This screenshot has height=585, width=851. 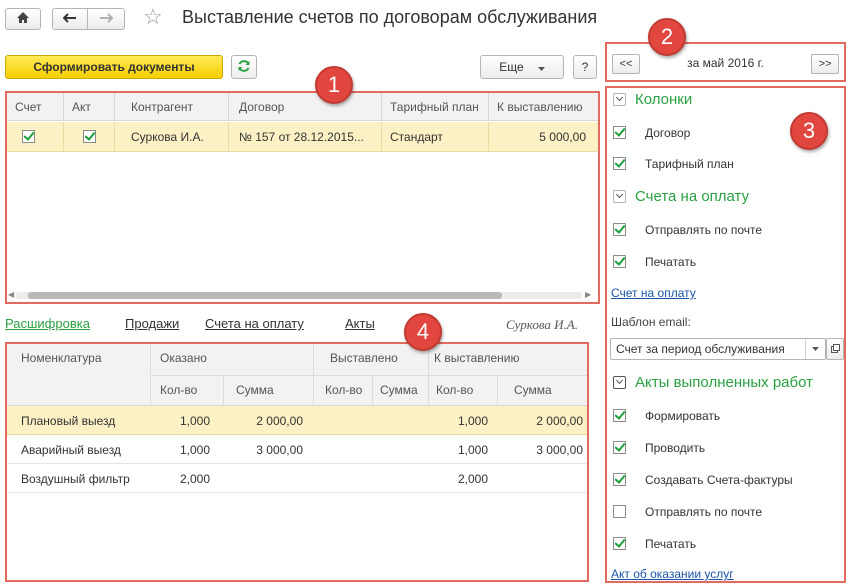 I want to click on collapse-acts-icon, so click(x=619, y=382).